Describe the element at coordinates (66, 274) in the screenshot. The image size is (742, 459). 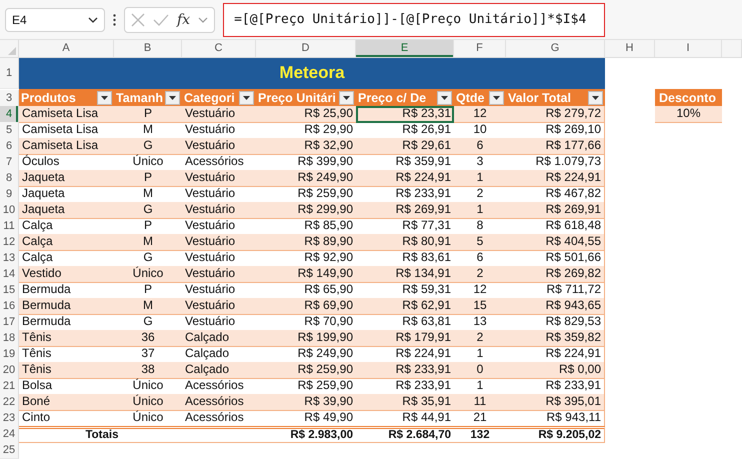
I see `table-cell: Vestido` at that location.